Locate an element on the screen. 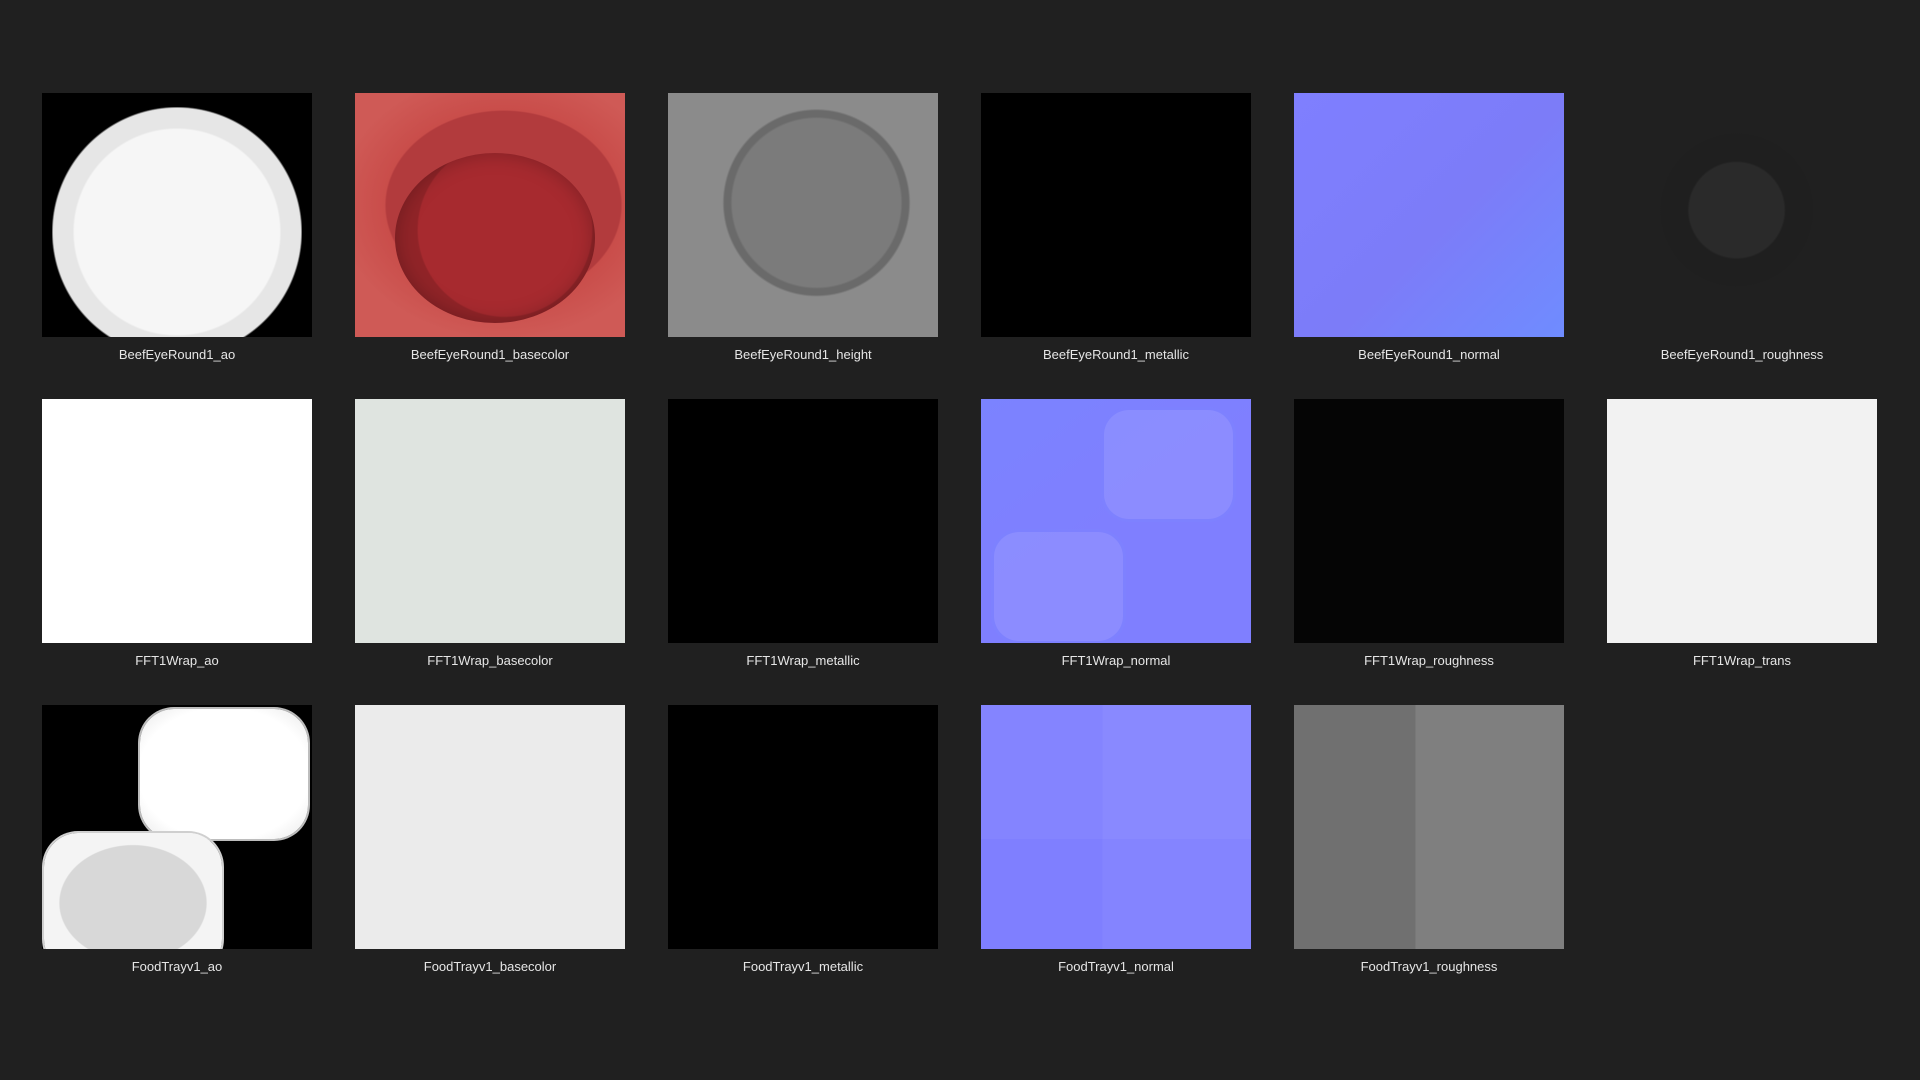 The height and width of the screenshot is (1080, 1920). file-name: BeefEyeRound1_basecolor is located at coordinates (490, 354).